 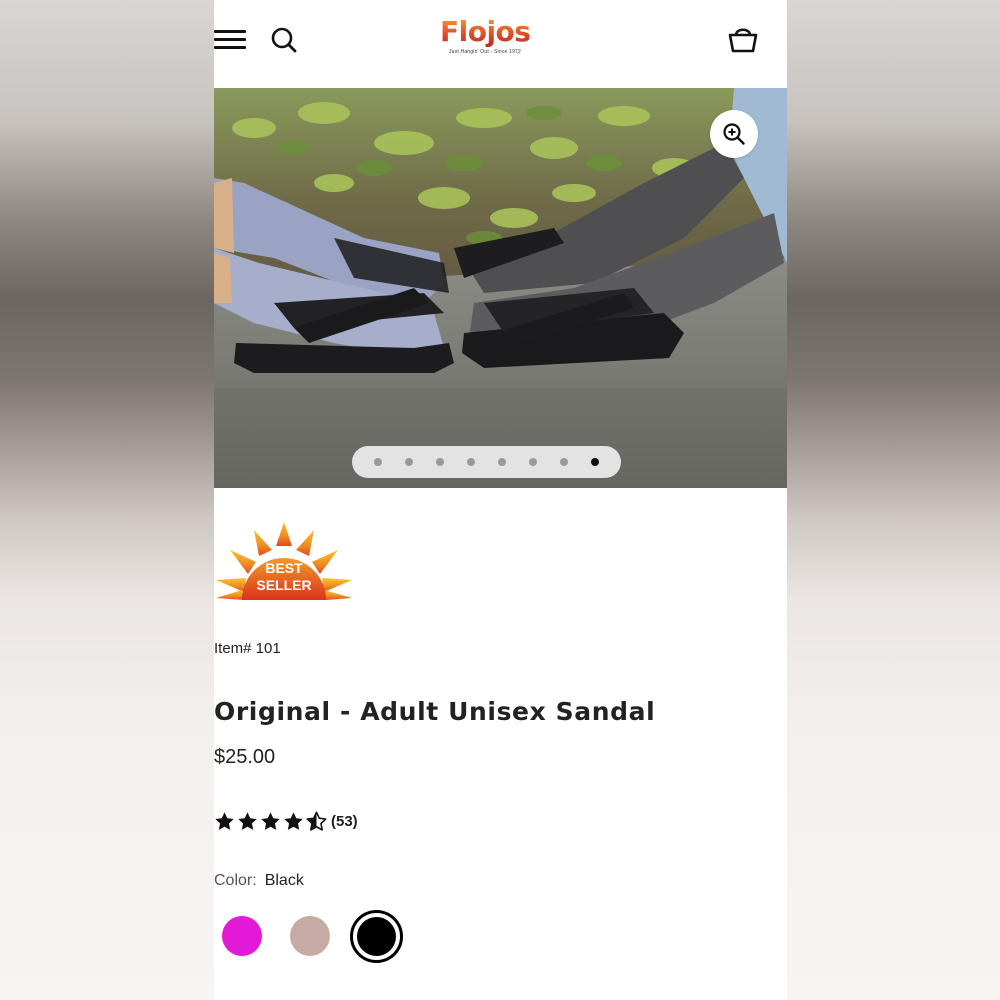 I want to click on color-selector-label: Color: Black, so click(x=259, y=881).